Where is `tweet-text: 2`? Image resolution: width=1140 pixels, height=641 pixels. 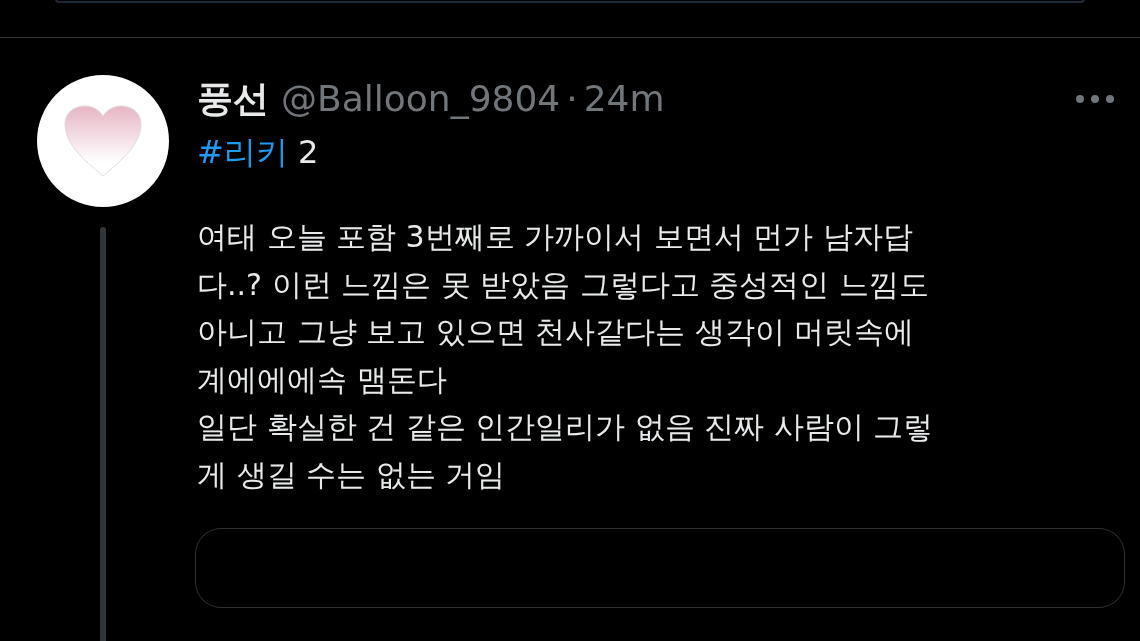 tweet-text: 2 is located at coordinates (308, 152).